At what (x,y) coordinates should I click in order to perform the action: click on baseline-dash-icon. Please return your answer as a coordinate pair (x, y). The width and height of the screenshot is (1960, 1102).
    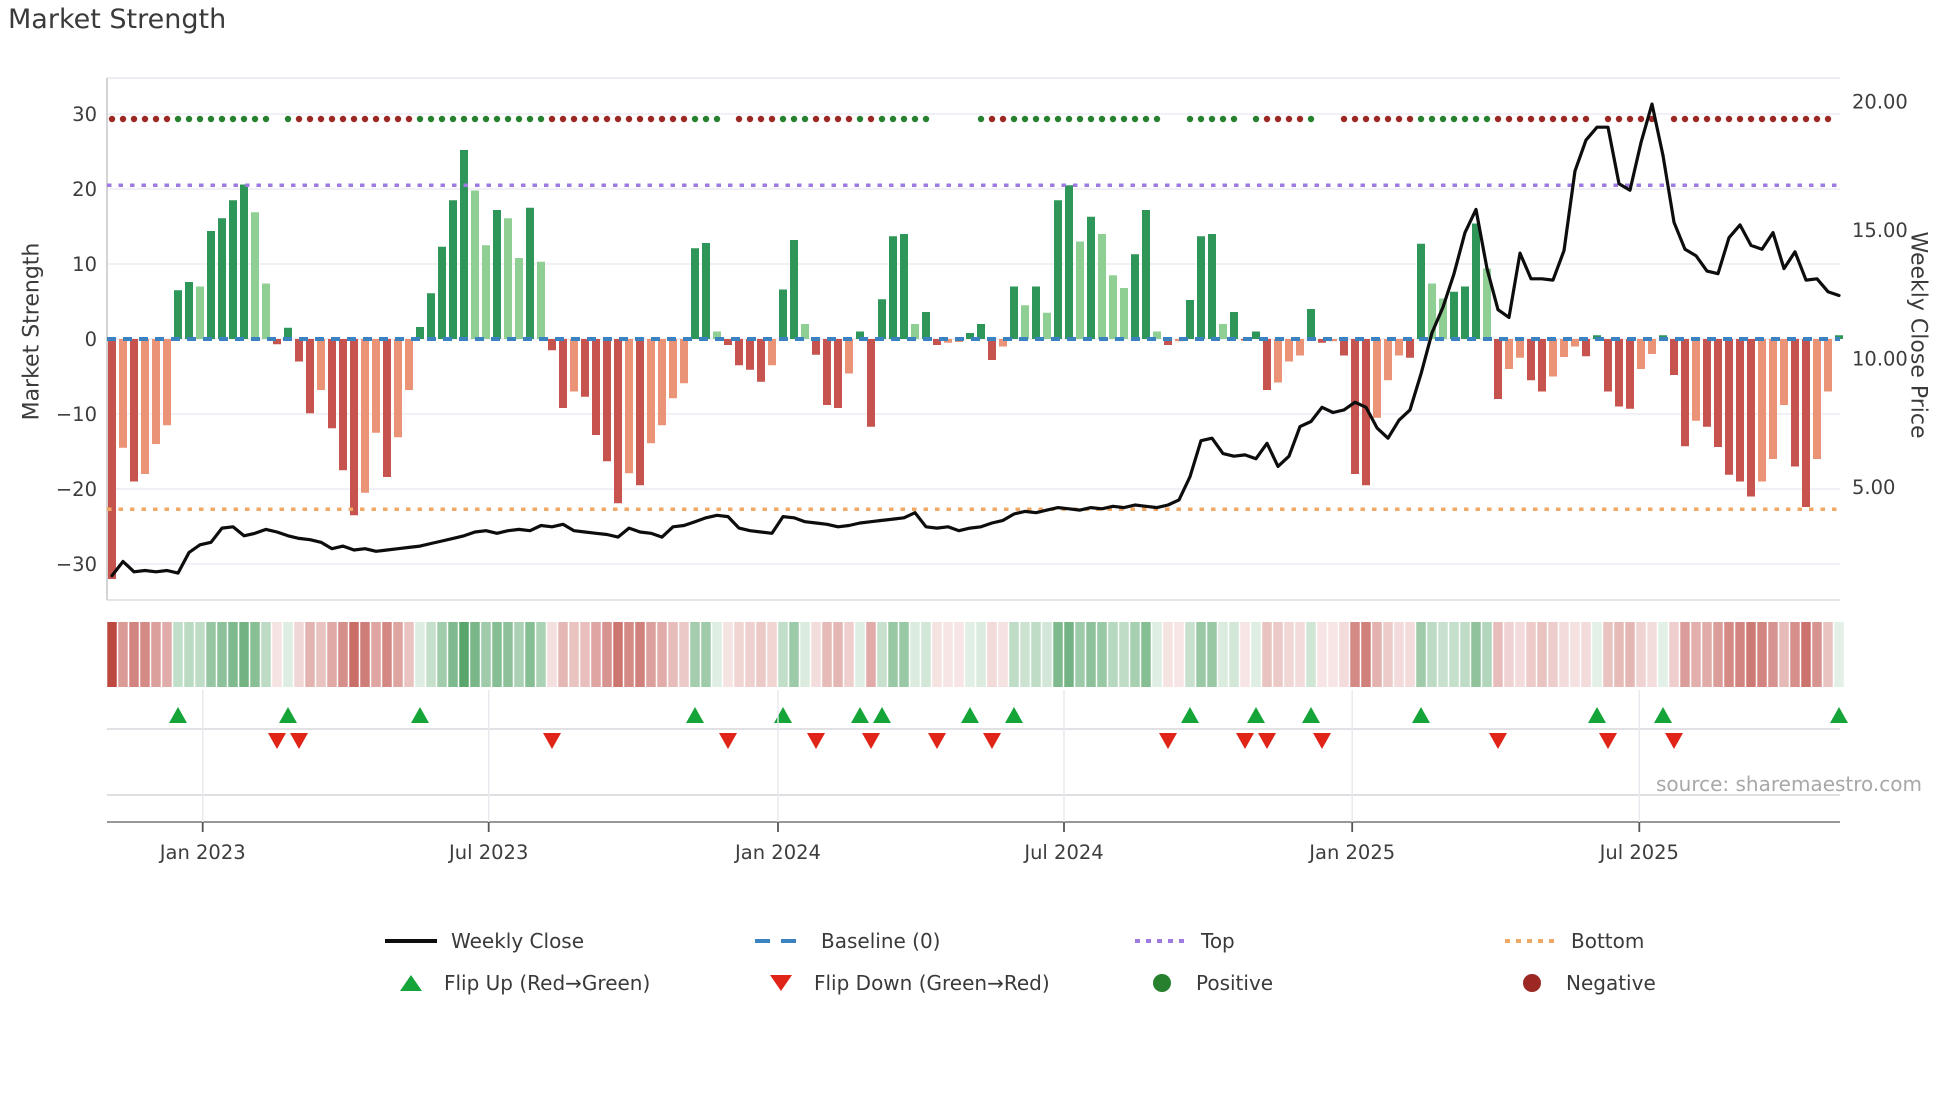
    Looking at the image, I should click on (781, 941).